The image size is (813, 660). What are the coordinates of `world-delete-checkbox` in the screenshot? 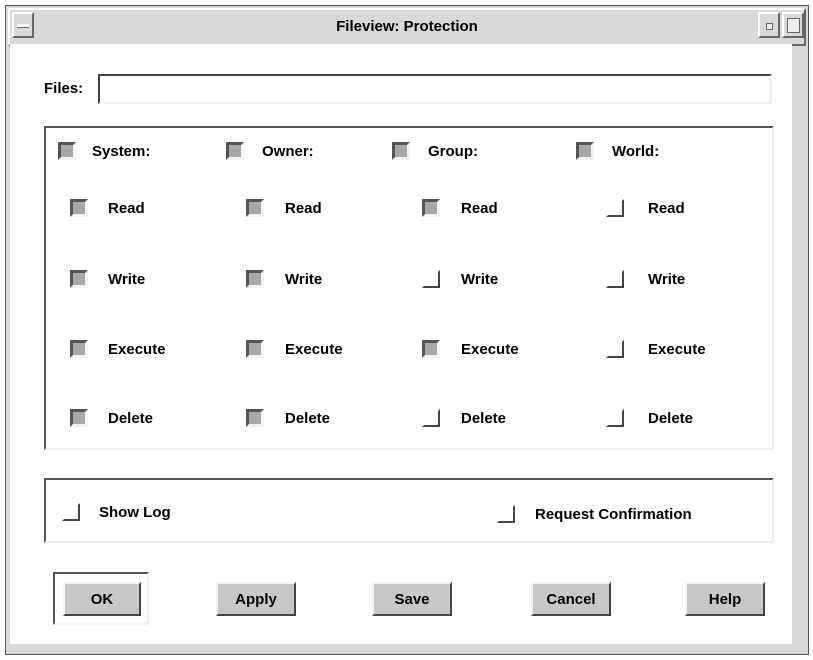 It's located at (615, 418).